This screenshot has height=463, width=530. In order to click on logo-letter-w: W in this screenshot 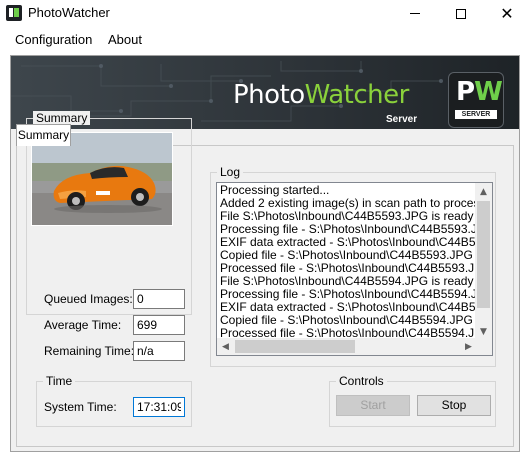, I will do `click(488, 92)`.